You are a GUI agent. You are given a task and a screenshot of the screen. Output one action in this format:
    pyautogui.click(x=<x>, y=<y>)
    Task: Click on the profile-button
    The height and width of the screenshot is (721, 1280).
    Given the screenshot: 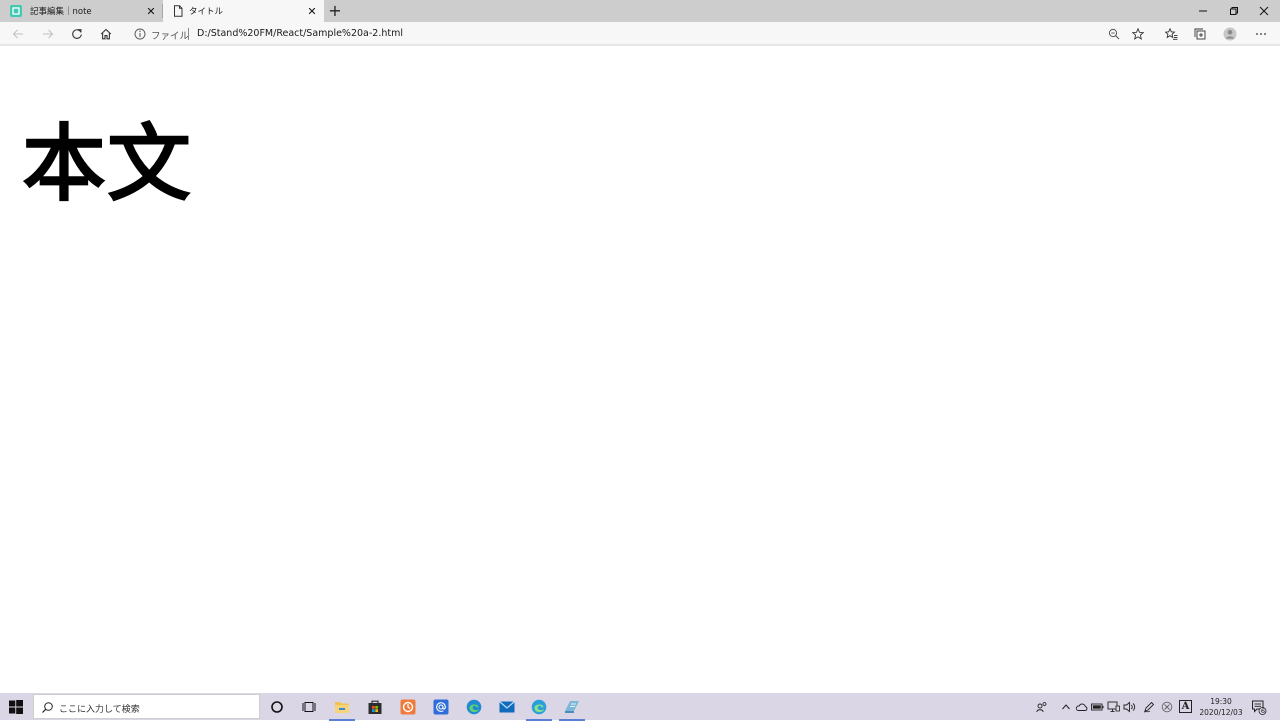 What is the action you would take?
    pyautogui.click(x=1230, y=34)
    